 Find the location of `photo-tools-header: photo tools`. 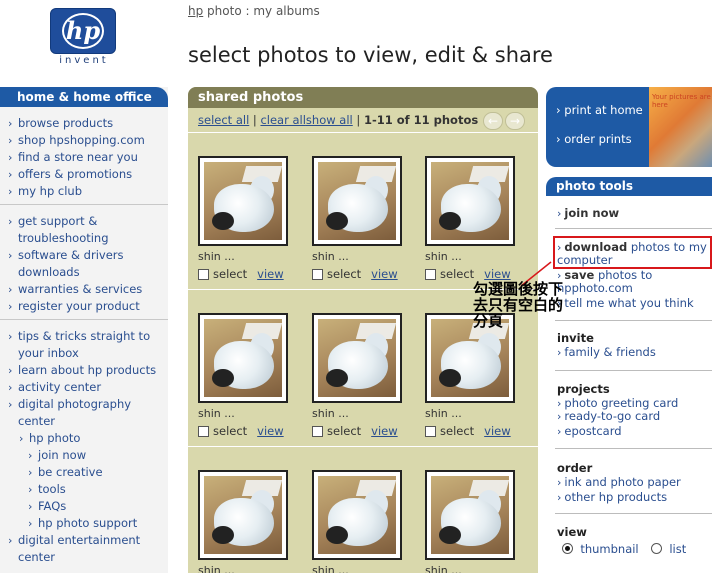

photo-tools-header: photo tools is located at coordinates (629, 186).